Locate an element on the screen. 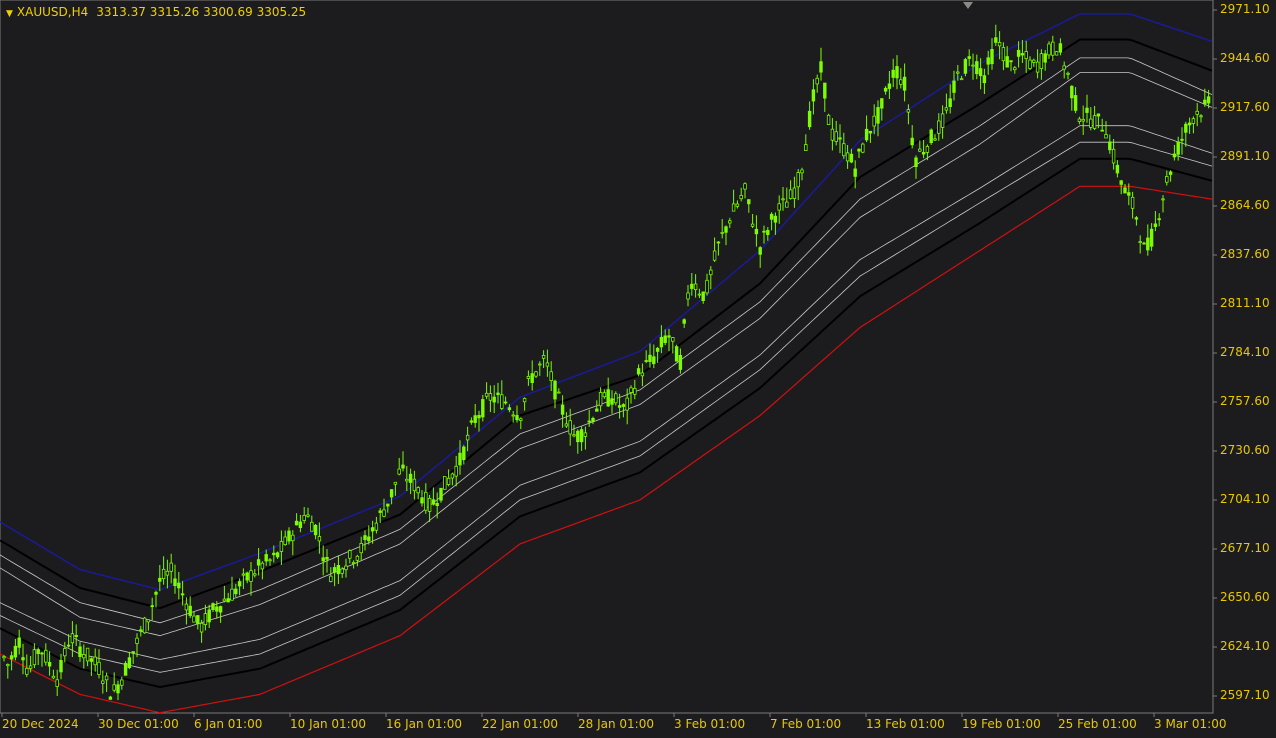  price-tick-label: 2811.10 is located at coordinates (1245, 303).